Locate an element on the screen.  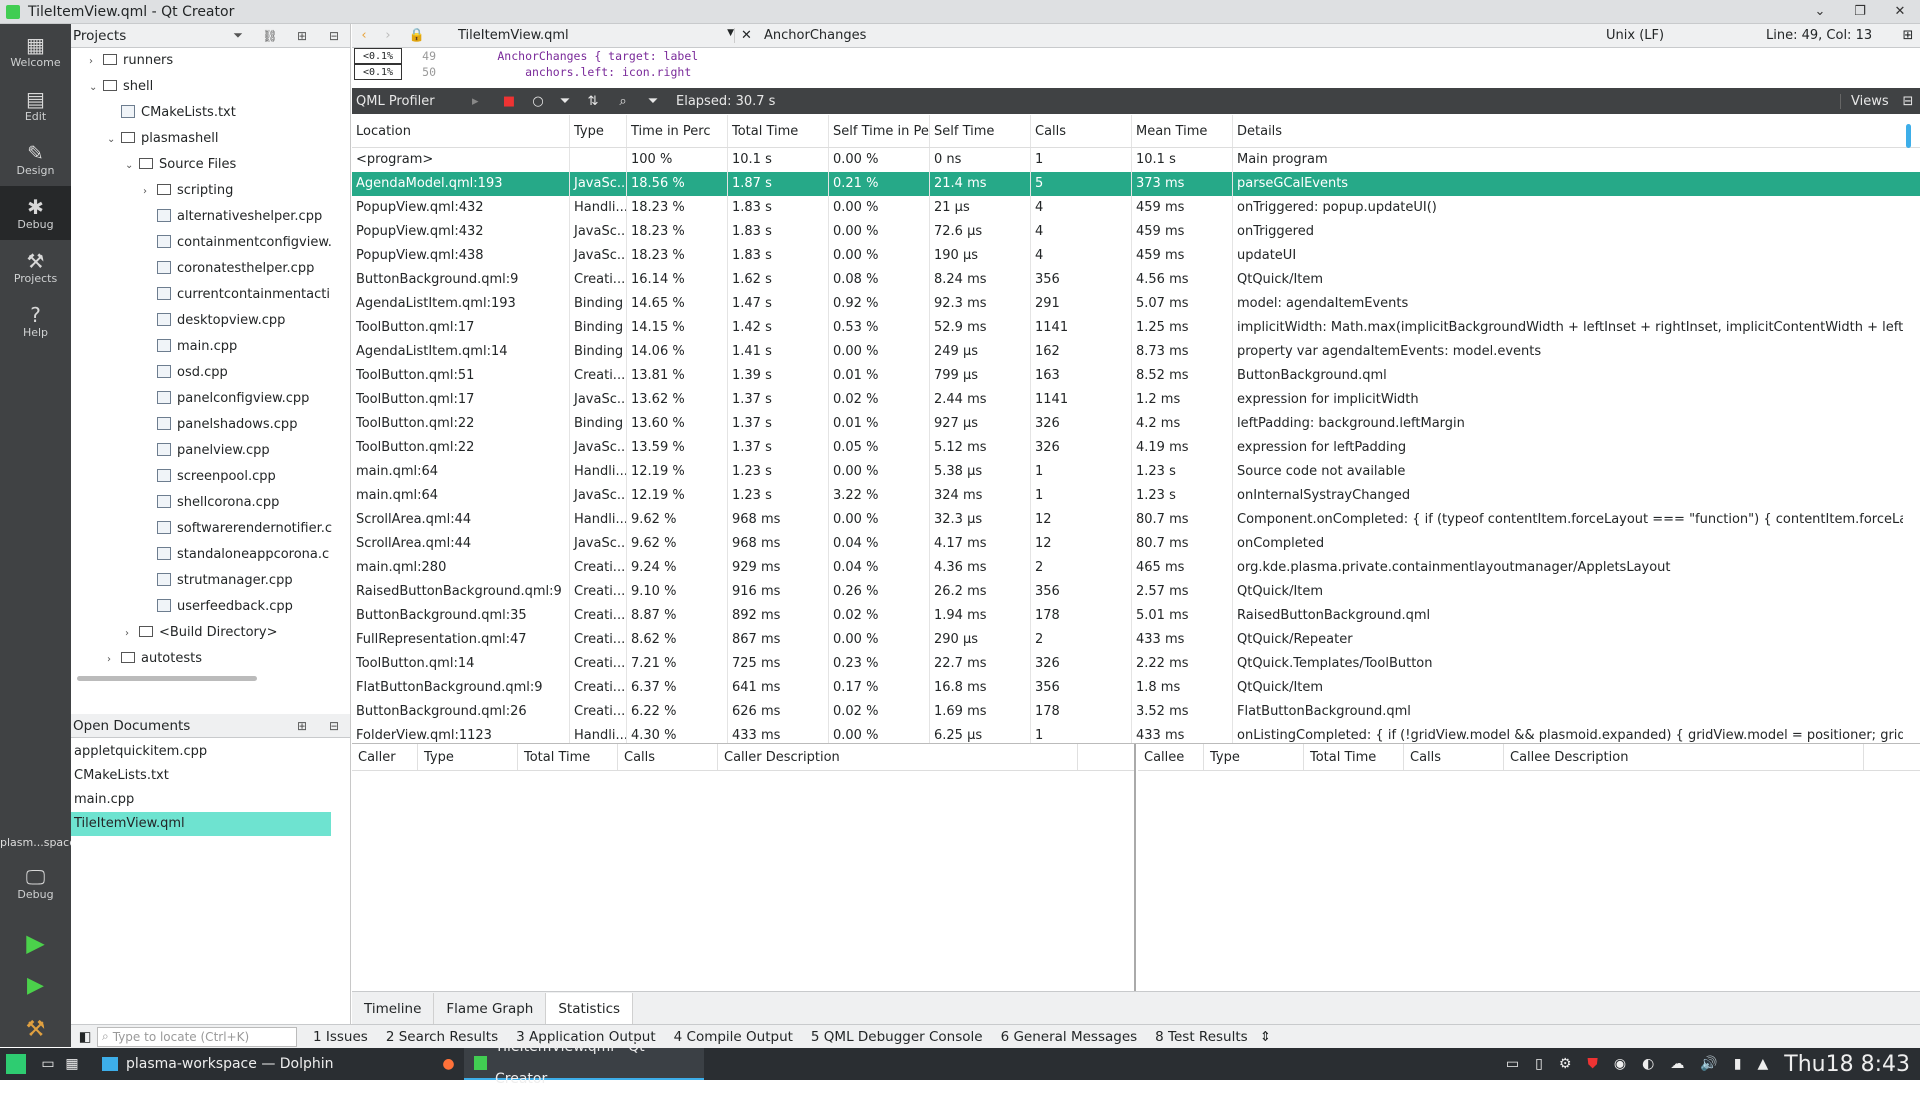
features-dropdown-icon: ⏷ is located at coordinates (565, 101).